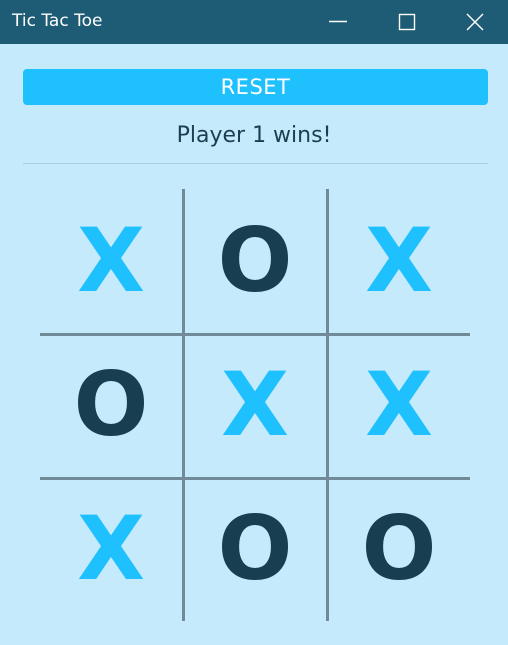 This screenshot has height=645, width=508. I want to click on minimize-icon, so click(338, 21).